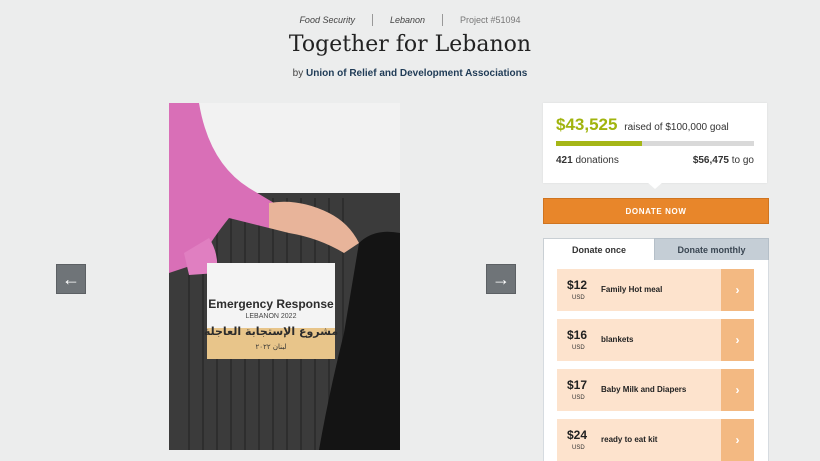 This screenshot has height=461, width=820. I want to click on carousel-next-button: →, so click(501, 279).